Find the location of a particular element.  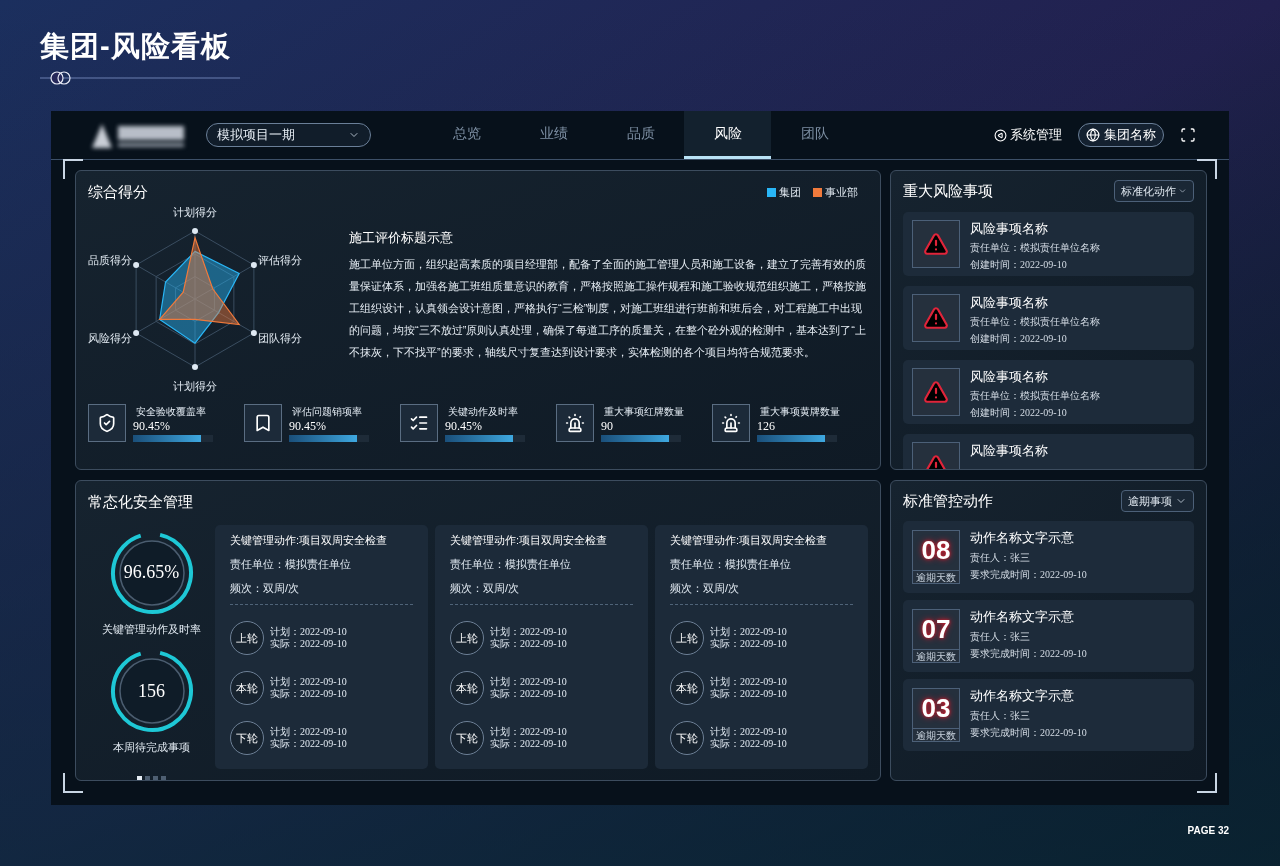

nav-tab: 团队 is located at coordinates (814, 135).